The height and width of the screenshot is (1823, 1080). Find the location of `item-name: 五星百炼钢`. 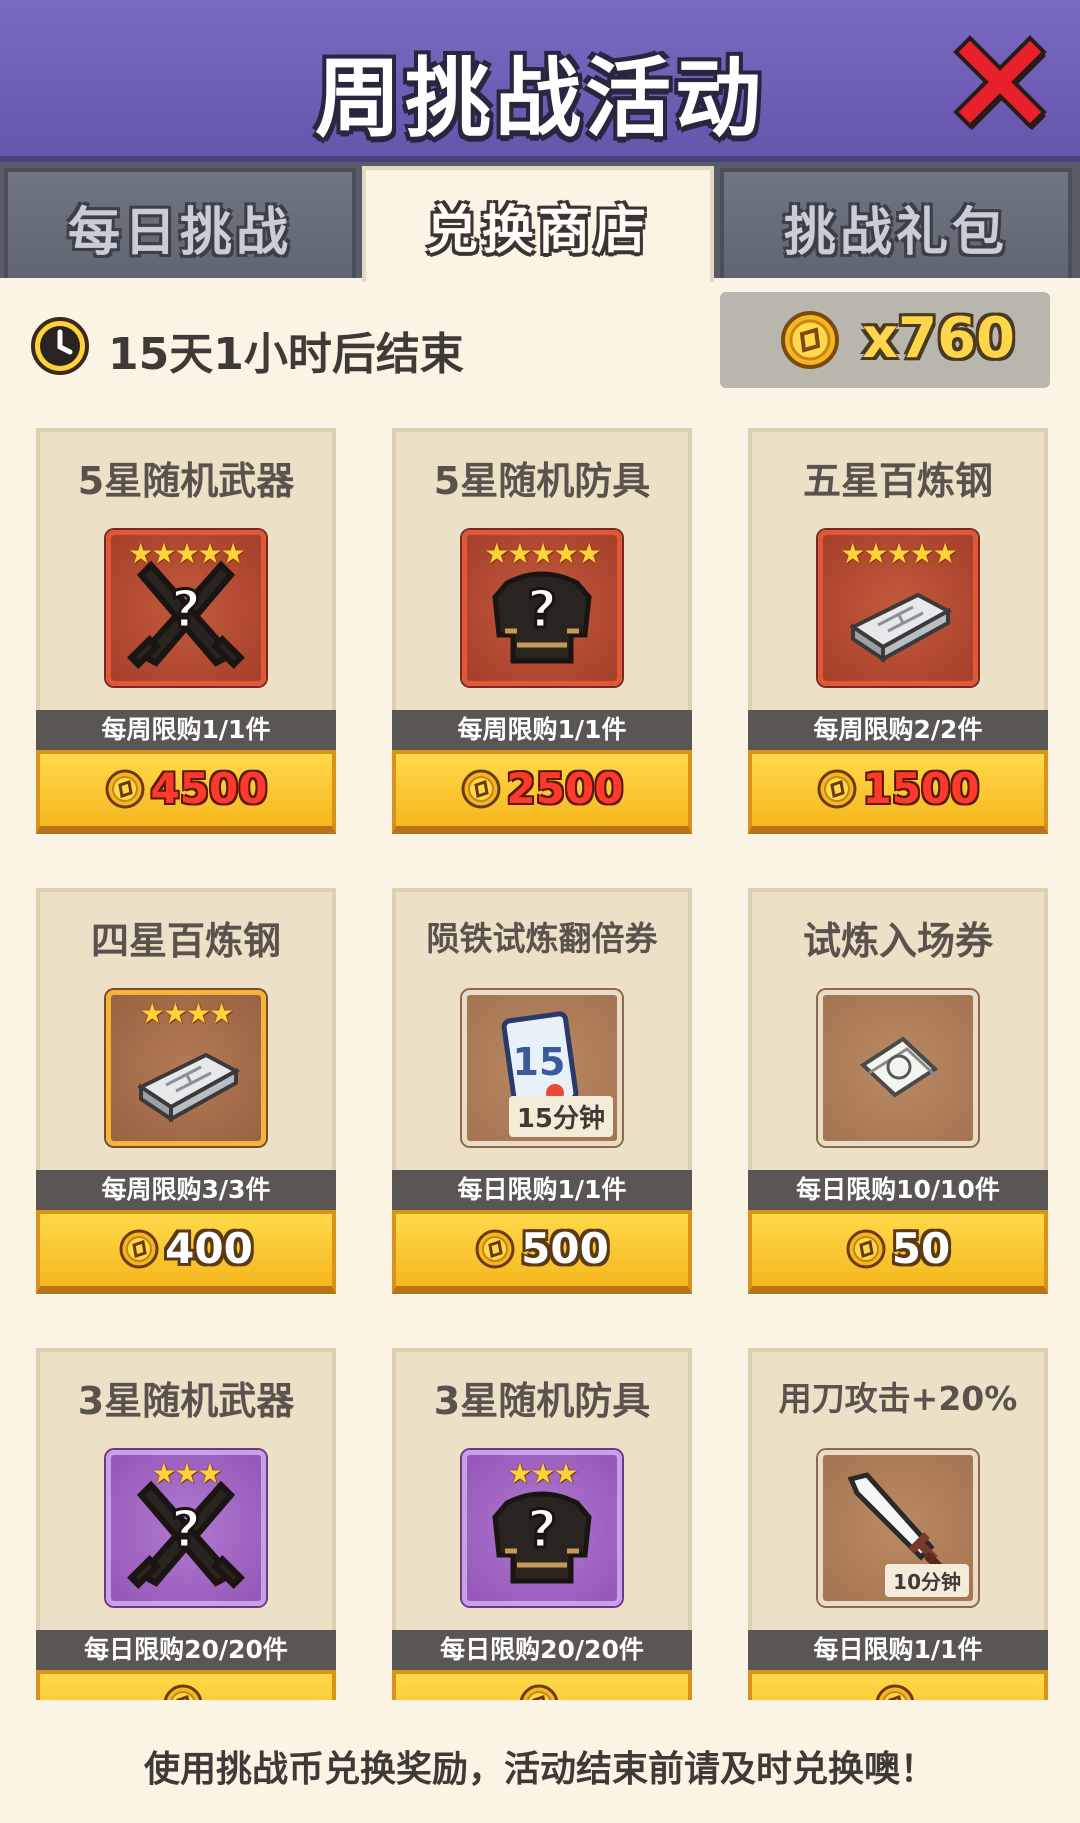

item-name: 五星百炼钢 is located at coordinates (897, 481).